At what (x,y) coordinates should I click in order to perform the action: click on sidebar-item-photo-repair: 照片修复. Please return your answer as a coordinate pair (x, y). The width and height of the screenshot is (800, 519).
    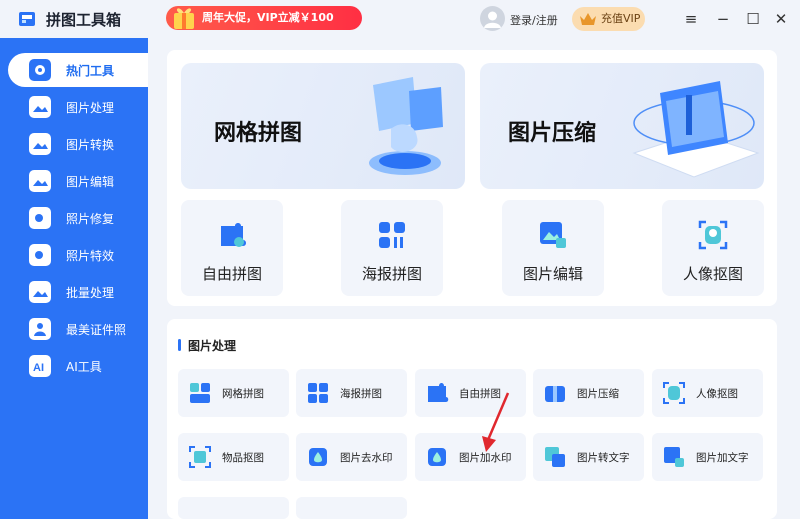
    Looking at the image, I should click on (78, 218).